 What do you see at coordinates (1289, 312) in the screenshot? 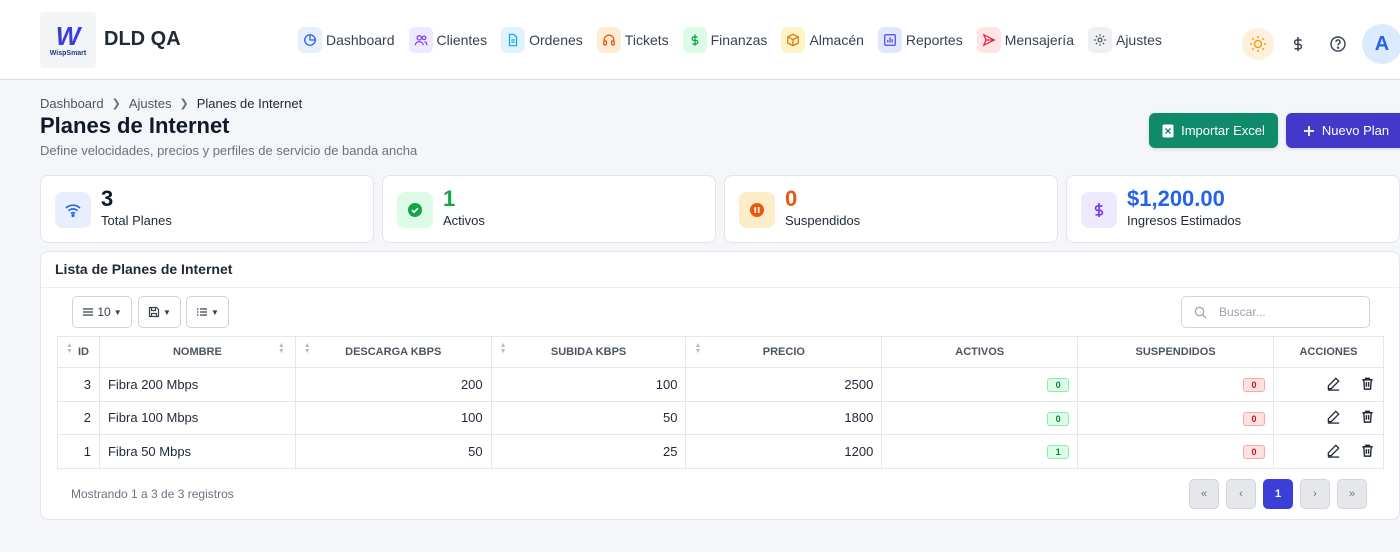
I see `search-input` at bounding box center [1289, 312].